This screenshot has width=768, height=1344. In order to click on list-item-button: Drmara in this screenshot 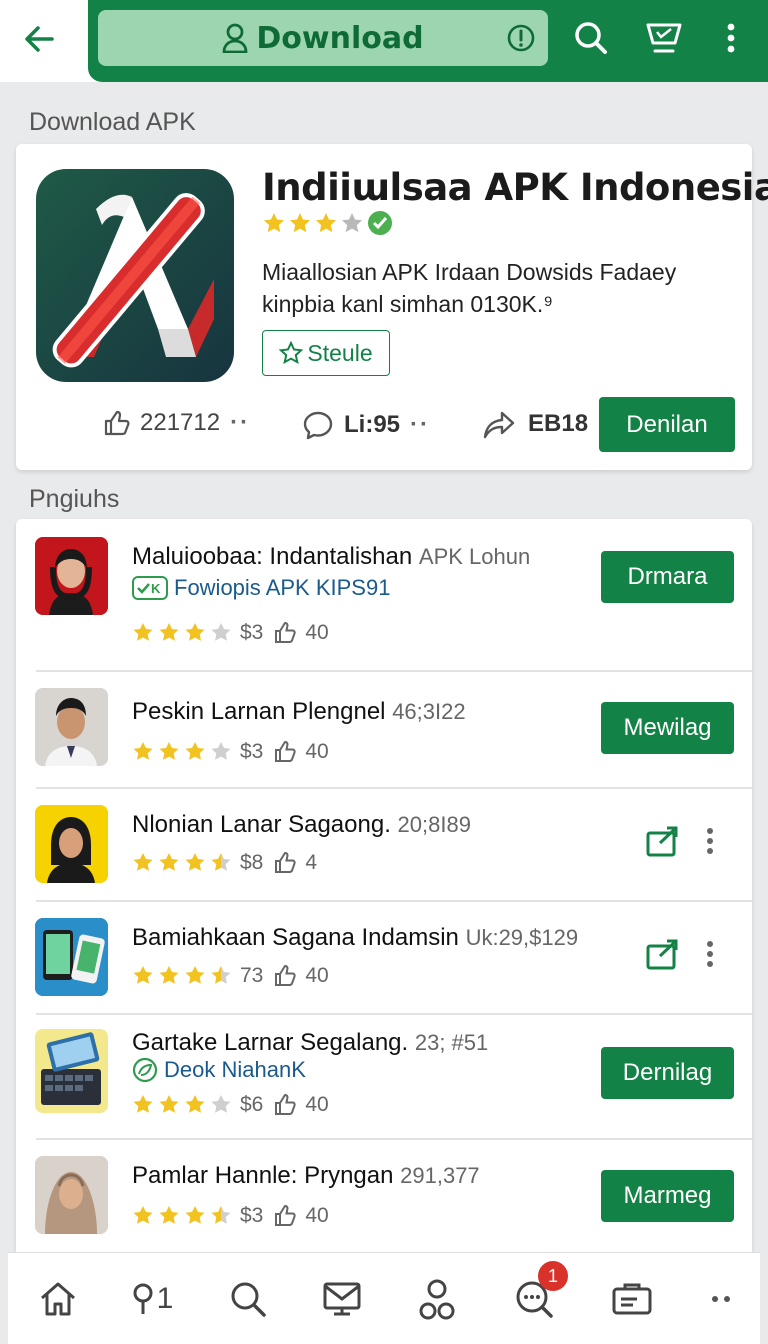, I will do `click(667, 577)`.